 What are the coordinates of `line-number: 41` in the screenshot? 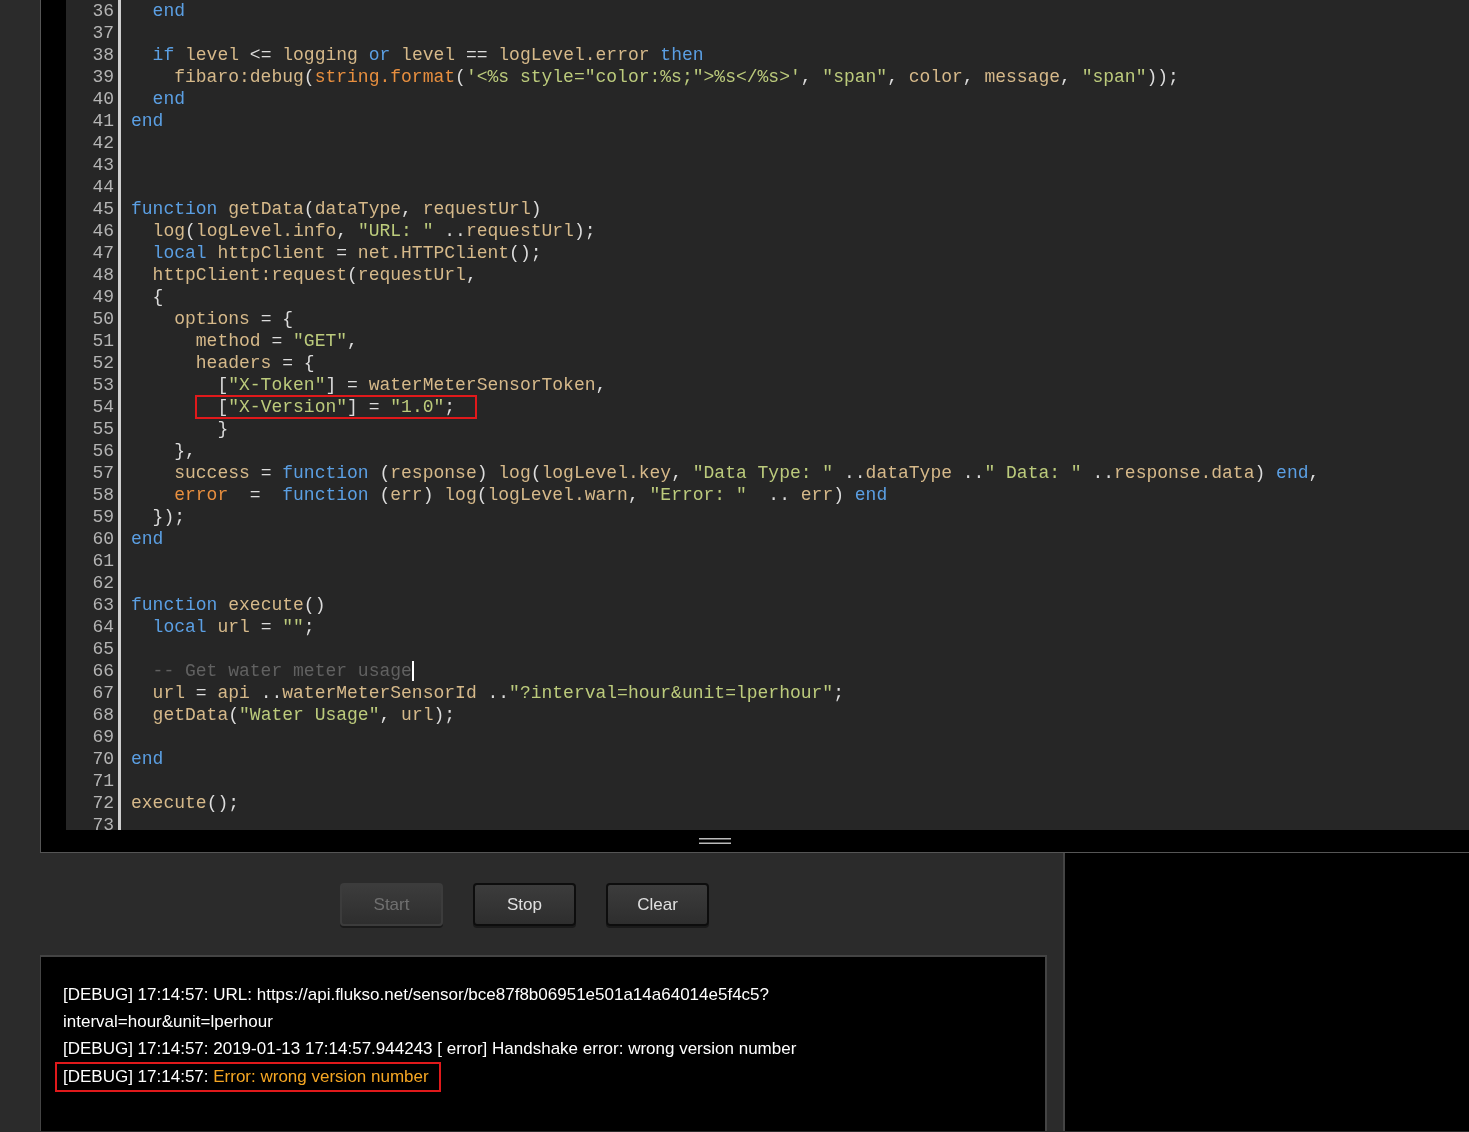 It's located at (93, 121).